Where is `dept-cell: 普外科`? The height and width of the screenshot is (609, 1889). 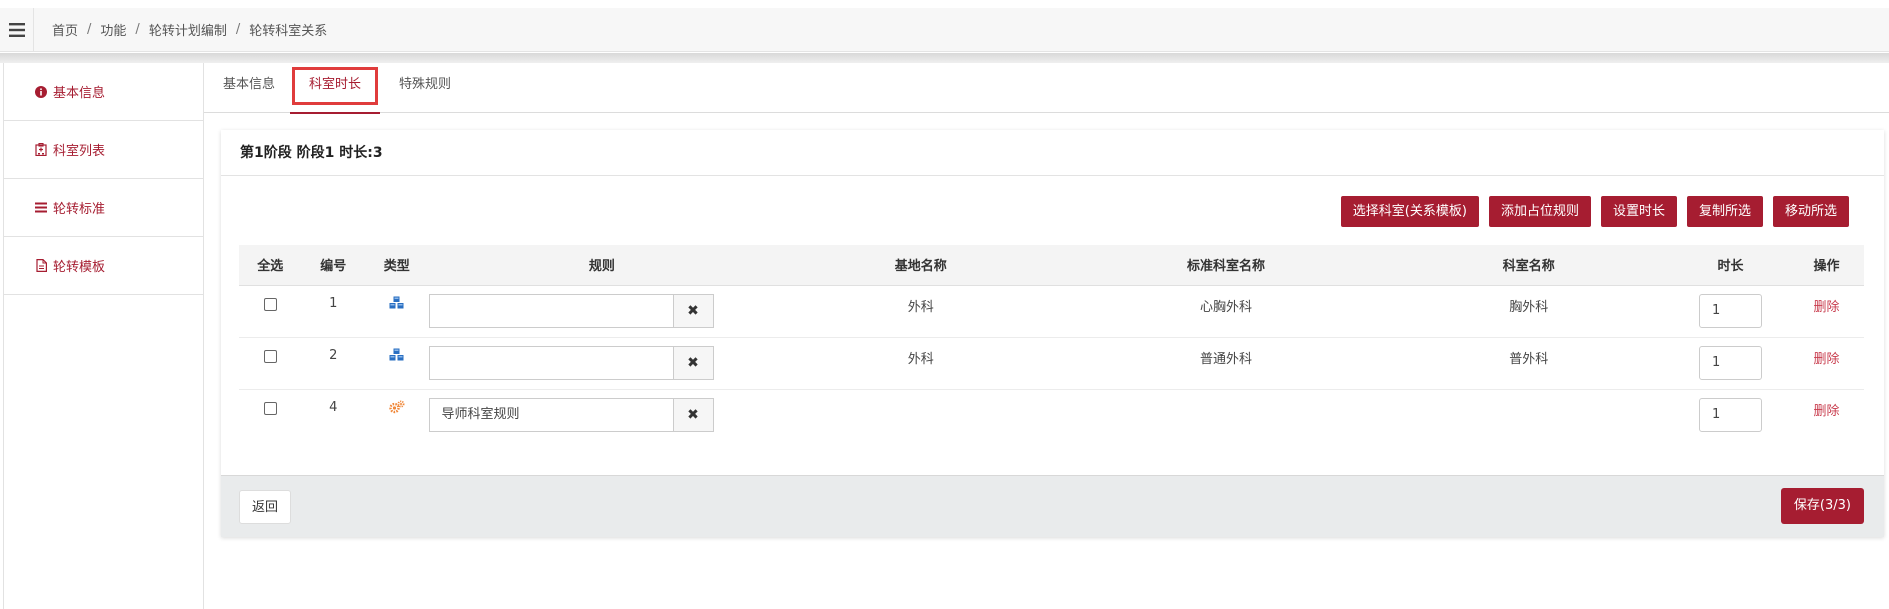 dept-cell: 普外科 is located at coordinates (1528, 363).